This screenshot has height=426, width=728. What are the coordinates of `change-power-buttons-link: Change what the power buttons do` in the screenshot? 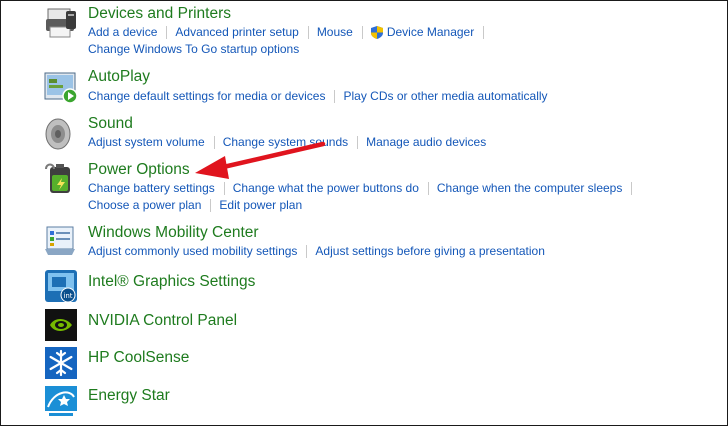 It's located at (326, 188).